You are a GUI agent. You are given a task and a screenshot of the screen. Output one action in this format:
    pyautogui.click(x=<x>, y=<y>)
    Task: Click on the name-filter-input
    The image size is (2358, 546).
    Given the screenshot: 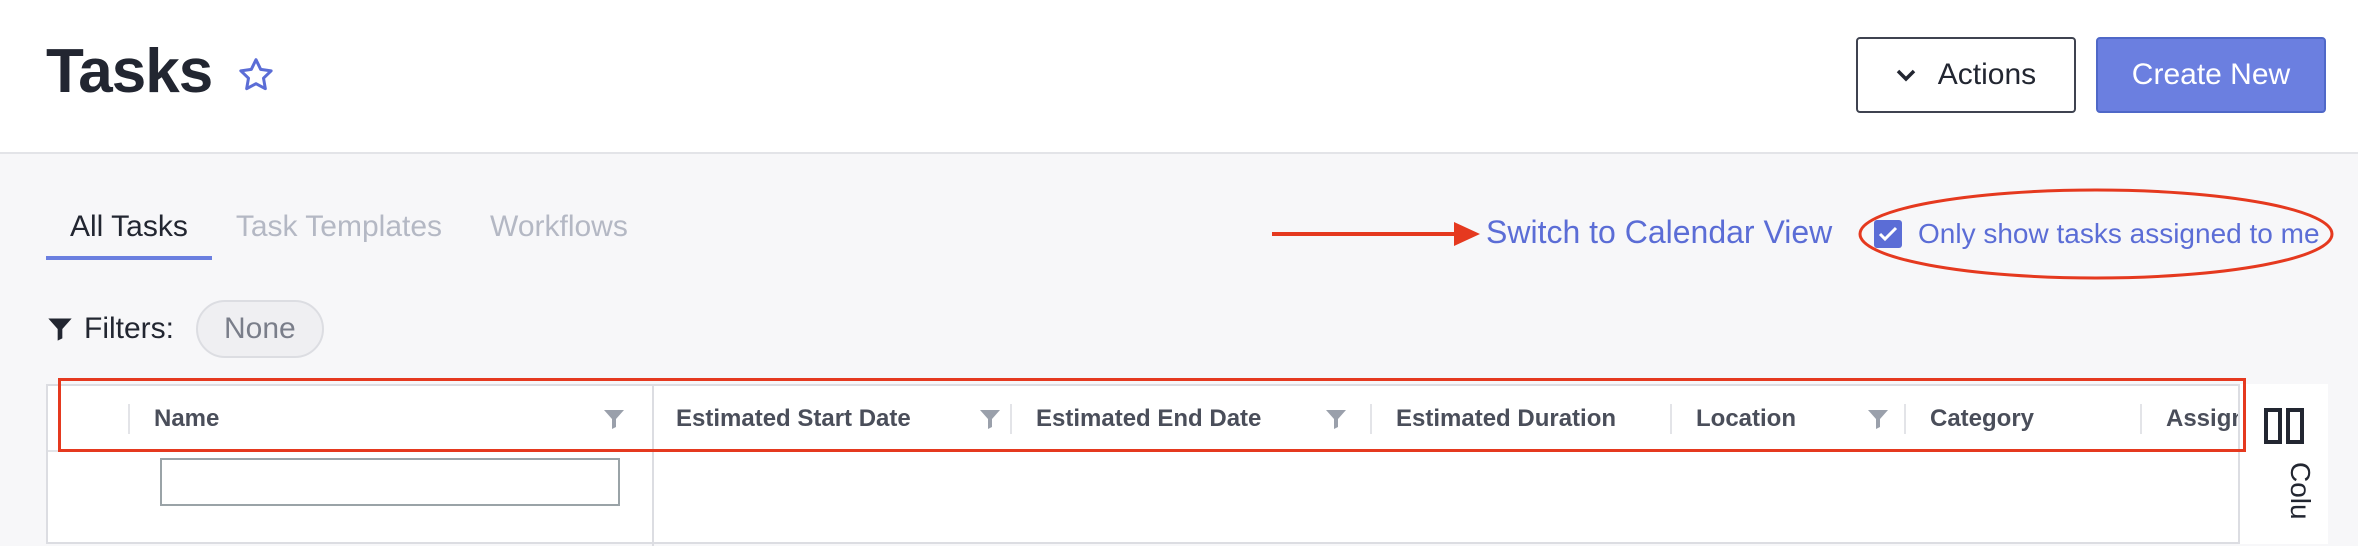 What is the action you would take?
    pyautogui.click(x=390, y=482)
    